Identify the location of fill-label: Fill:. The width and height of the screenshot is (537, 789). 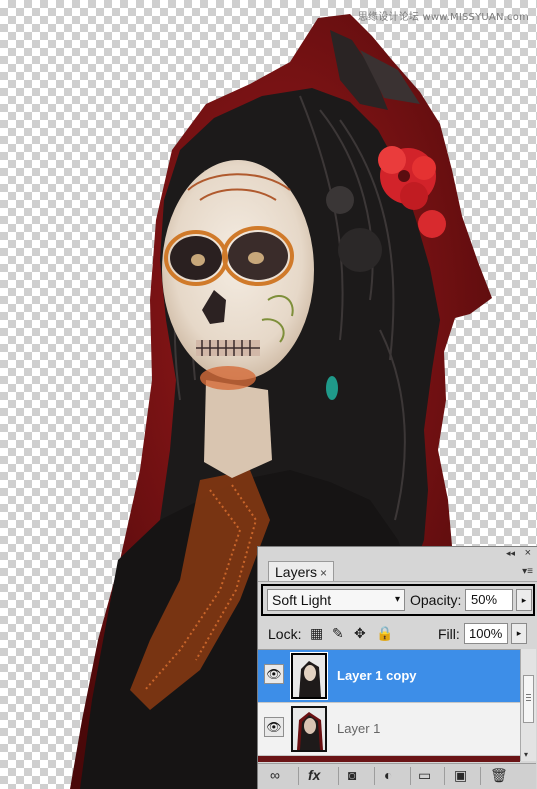
(449, 634).